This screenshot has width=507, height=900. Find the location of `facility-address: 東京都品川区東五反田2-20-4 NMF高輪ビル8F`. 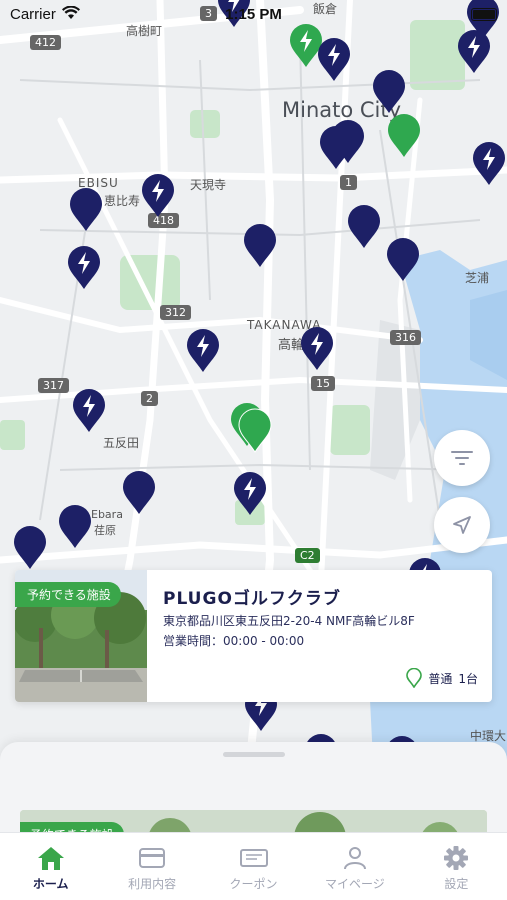

facility-address: 東京都品川区東五反田2-20-4 NMF高輪ビル8F is located at coordinates (289, 621).